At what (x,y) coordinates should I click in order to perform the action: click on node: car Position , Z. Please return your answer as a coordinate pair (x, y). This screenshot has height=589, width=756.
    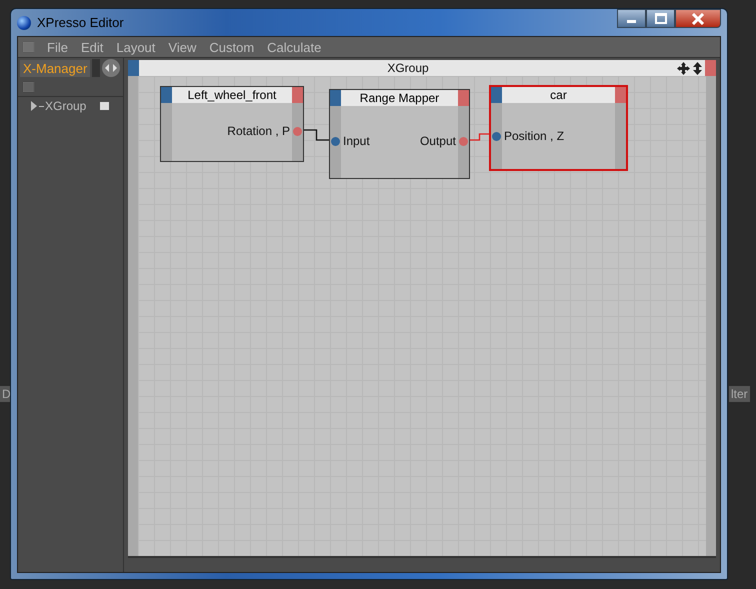
    Looking at the image, I should click on (558, 128).